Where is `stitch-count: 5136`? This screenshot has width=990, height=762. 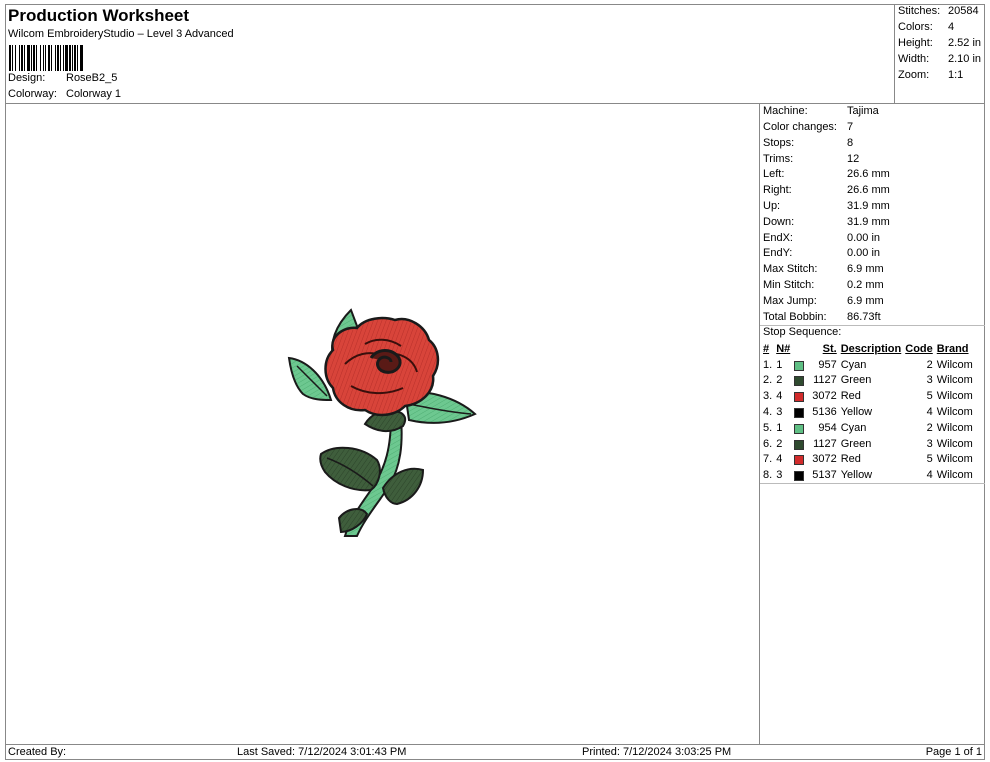
stitch-count: 5136 is located at coordinates (815, 412).